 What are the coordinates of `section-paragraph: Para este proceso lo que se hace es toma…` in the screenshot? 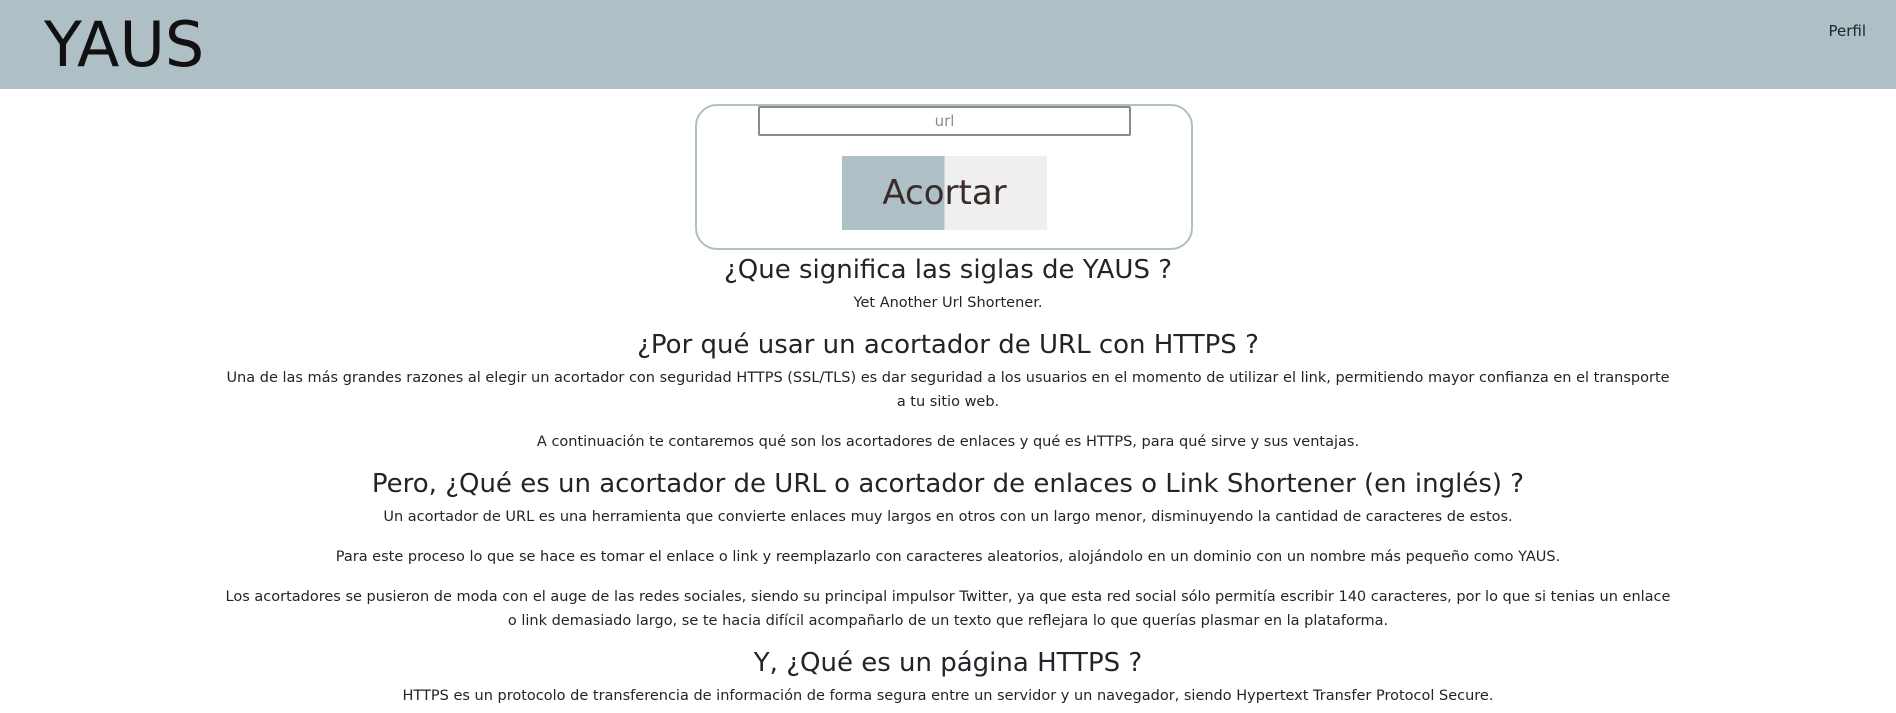 It's located at (948, 557).